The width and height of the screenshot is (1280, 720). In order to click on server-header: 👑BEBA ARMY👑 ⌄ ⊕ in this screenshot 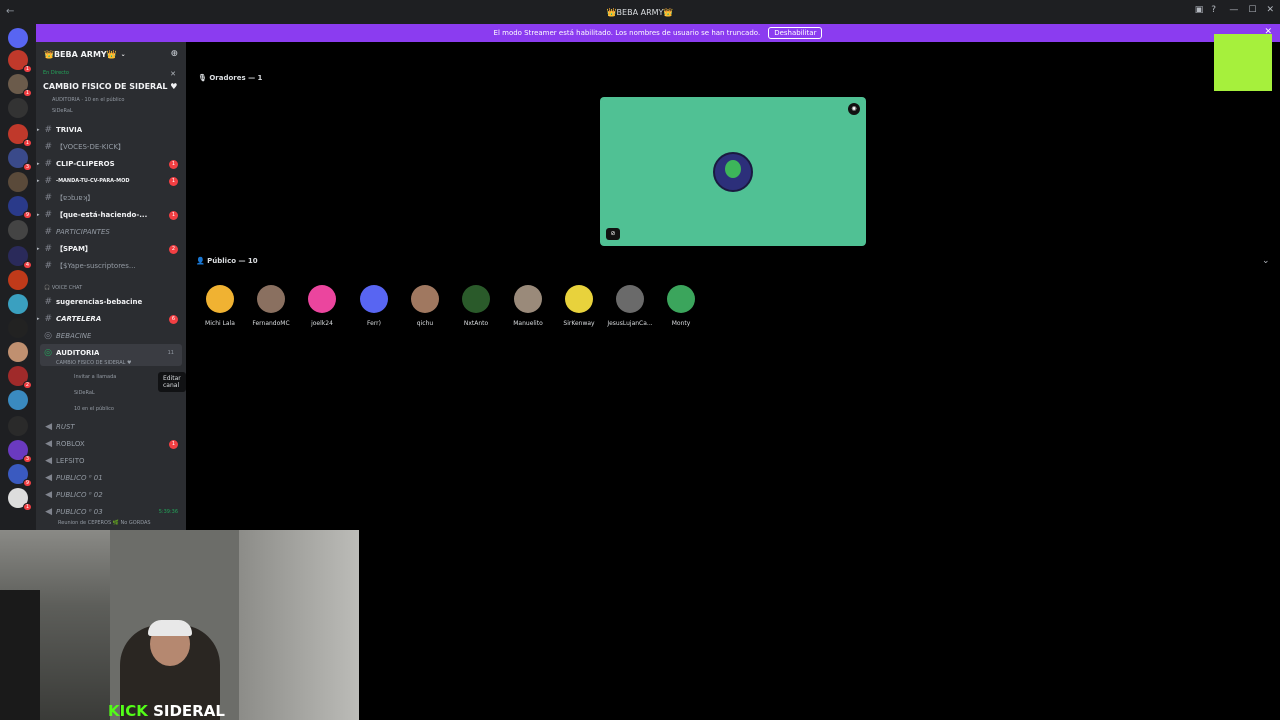, I will do `click(111, 54)`.